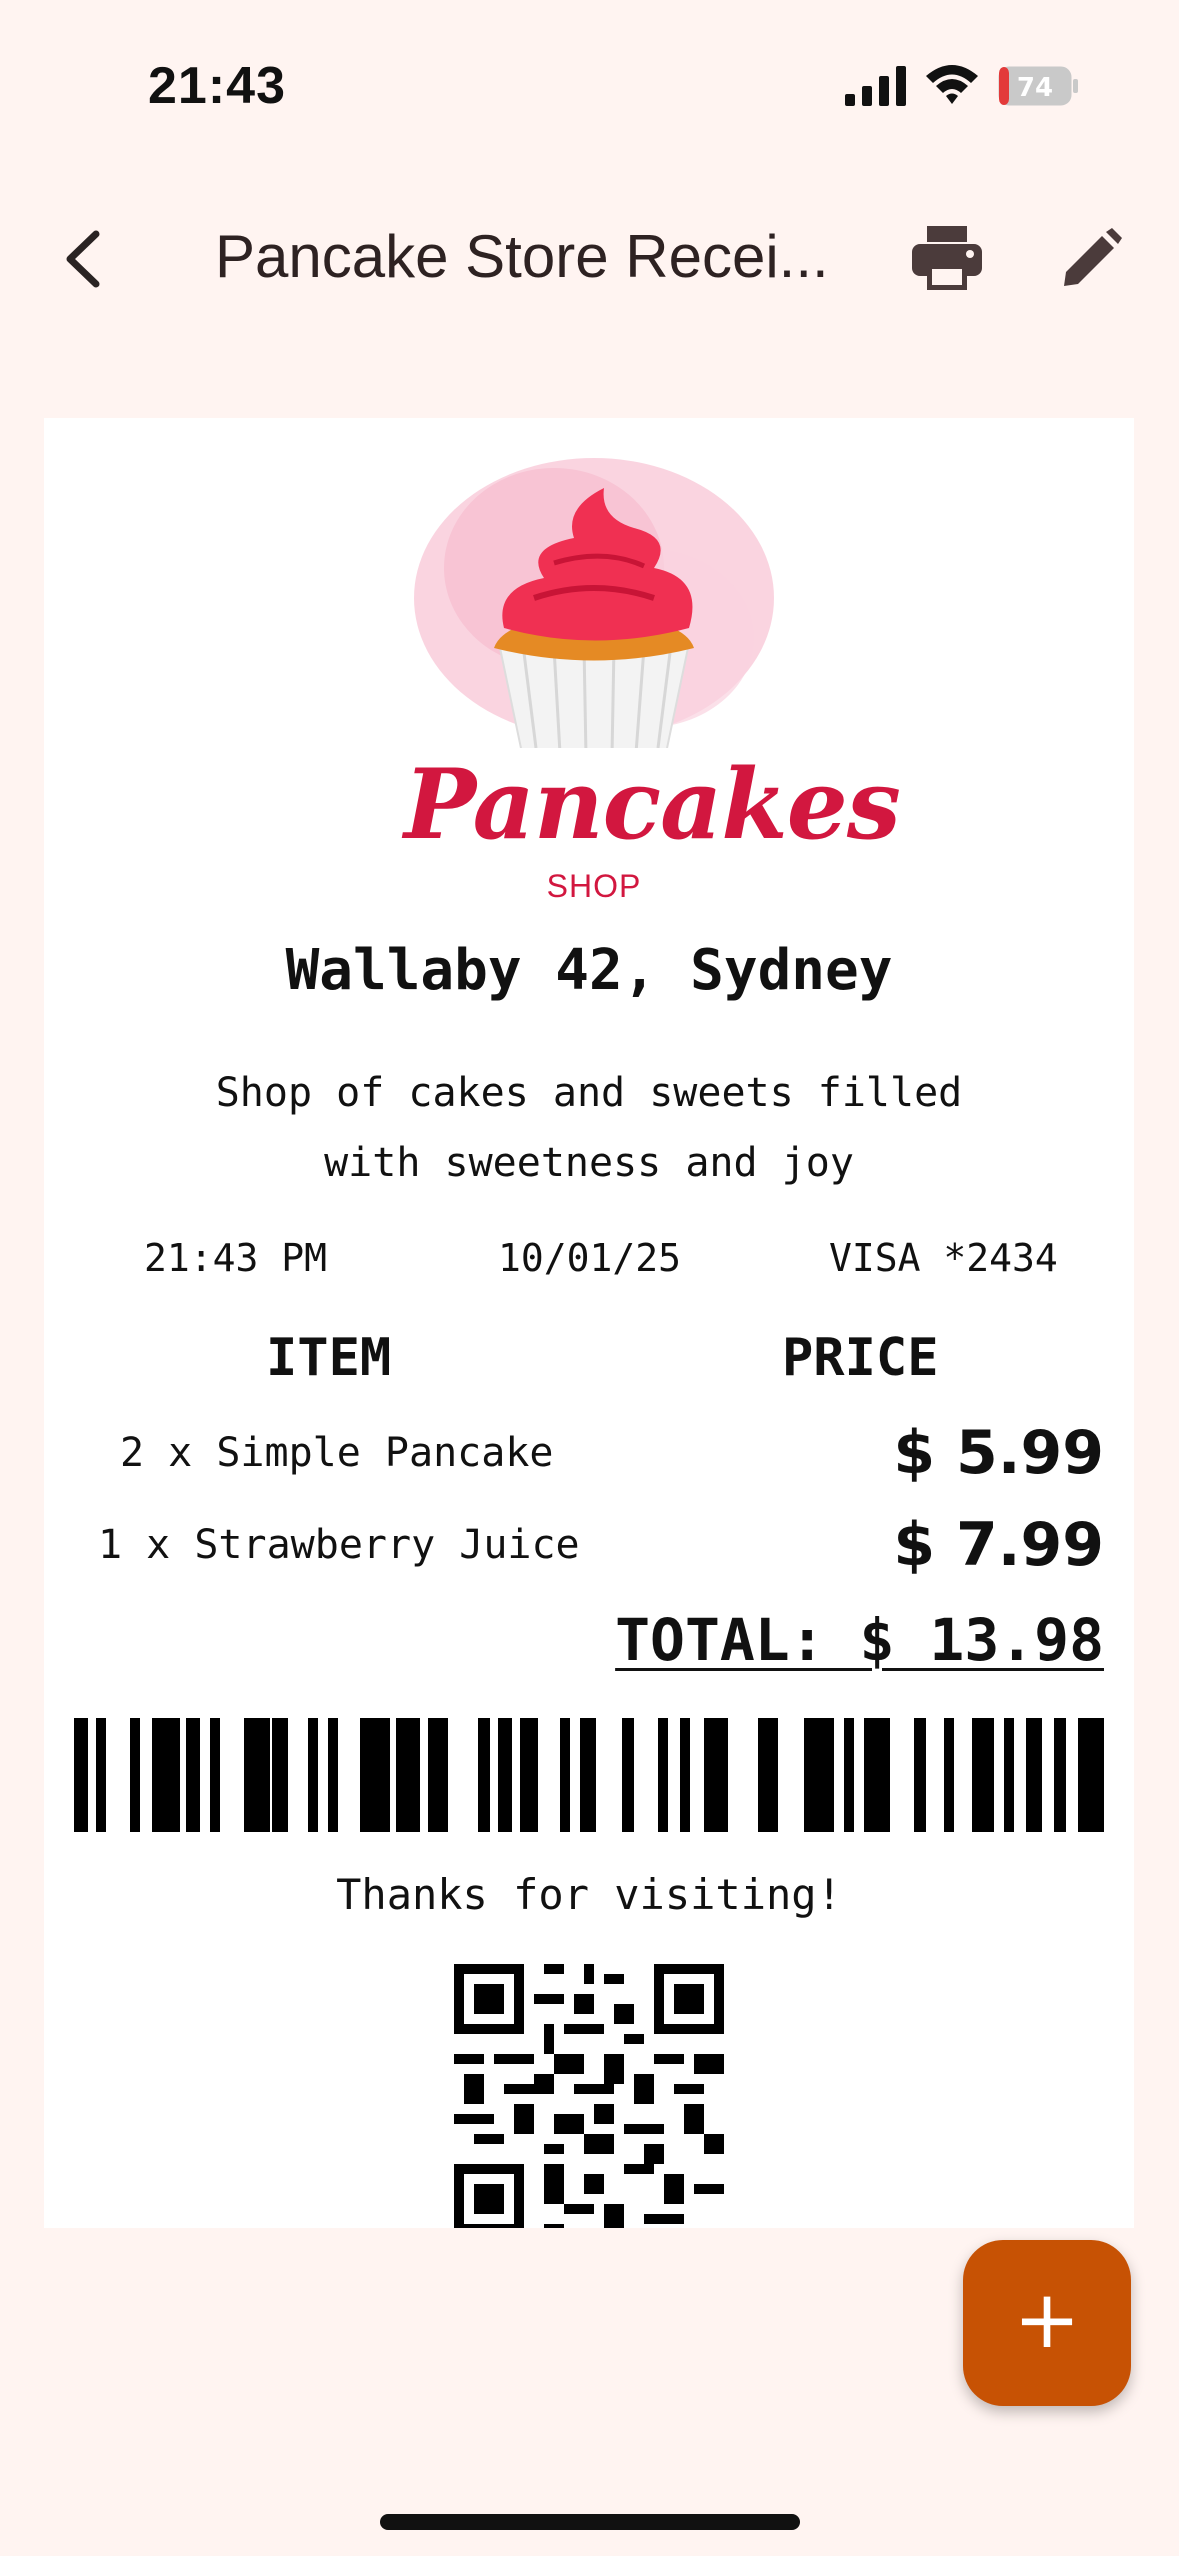 This screenshot has width=1179, height=2556. I want to click on line-item-price: $ 5.99, so click(998, 1453).